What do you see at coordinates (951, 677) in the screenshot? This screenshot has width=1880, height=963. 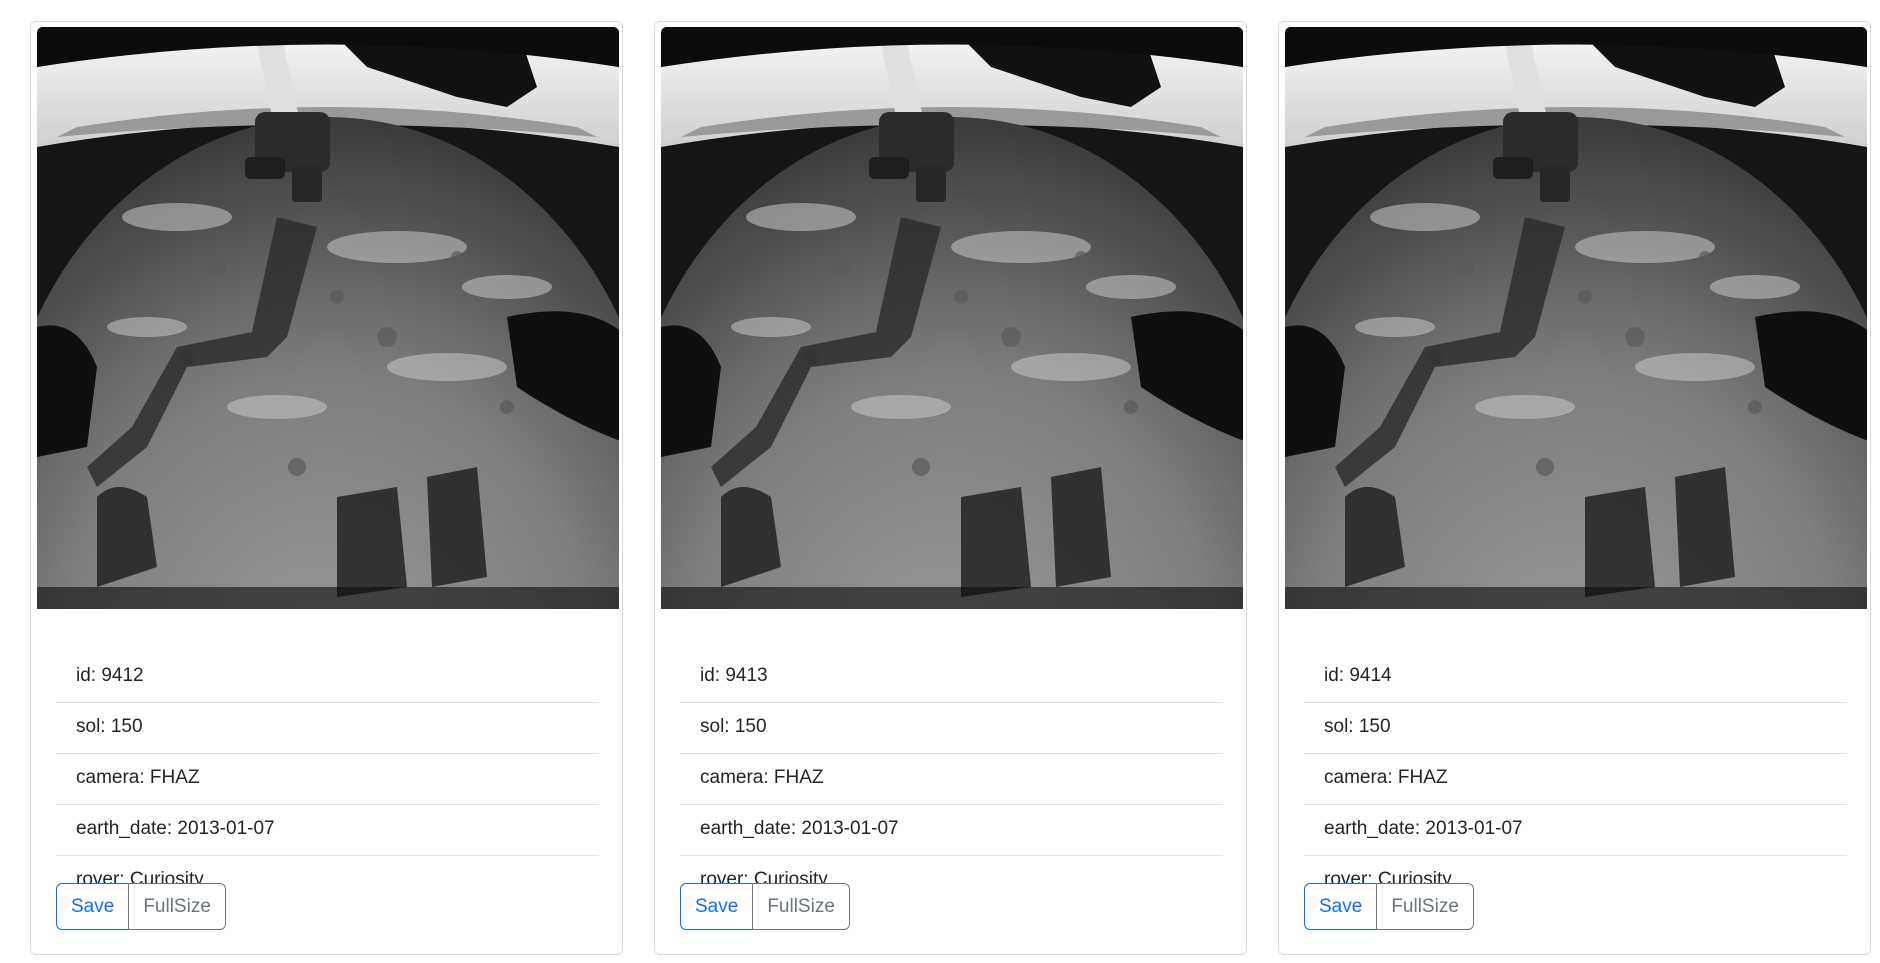 I see `photo-id: id: 9413` at bounding box center [951, 677].